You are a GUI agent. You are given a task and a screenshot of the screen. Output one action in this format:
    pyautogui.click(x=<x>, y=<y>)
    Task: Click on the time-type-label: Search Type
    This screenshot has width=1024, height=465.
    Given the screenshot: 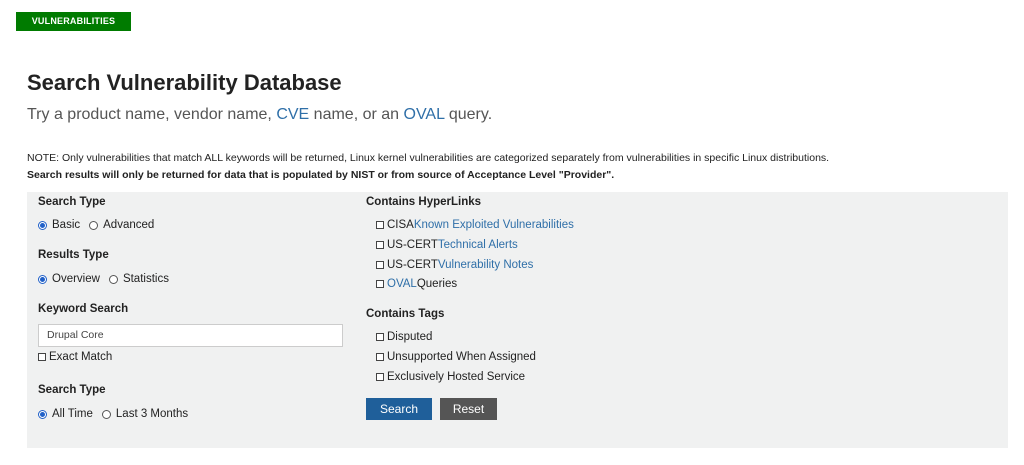 What is the action you would take?
    pyautogui.click(x=72, y=390)
    